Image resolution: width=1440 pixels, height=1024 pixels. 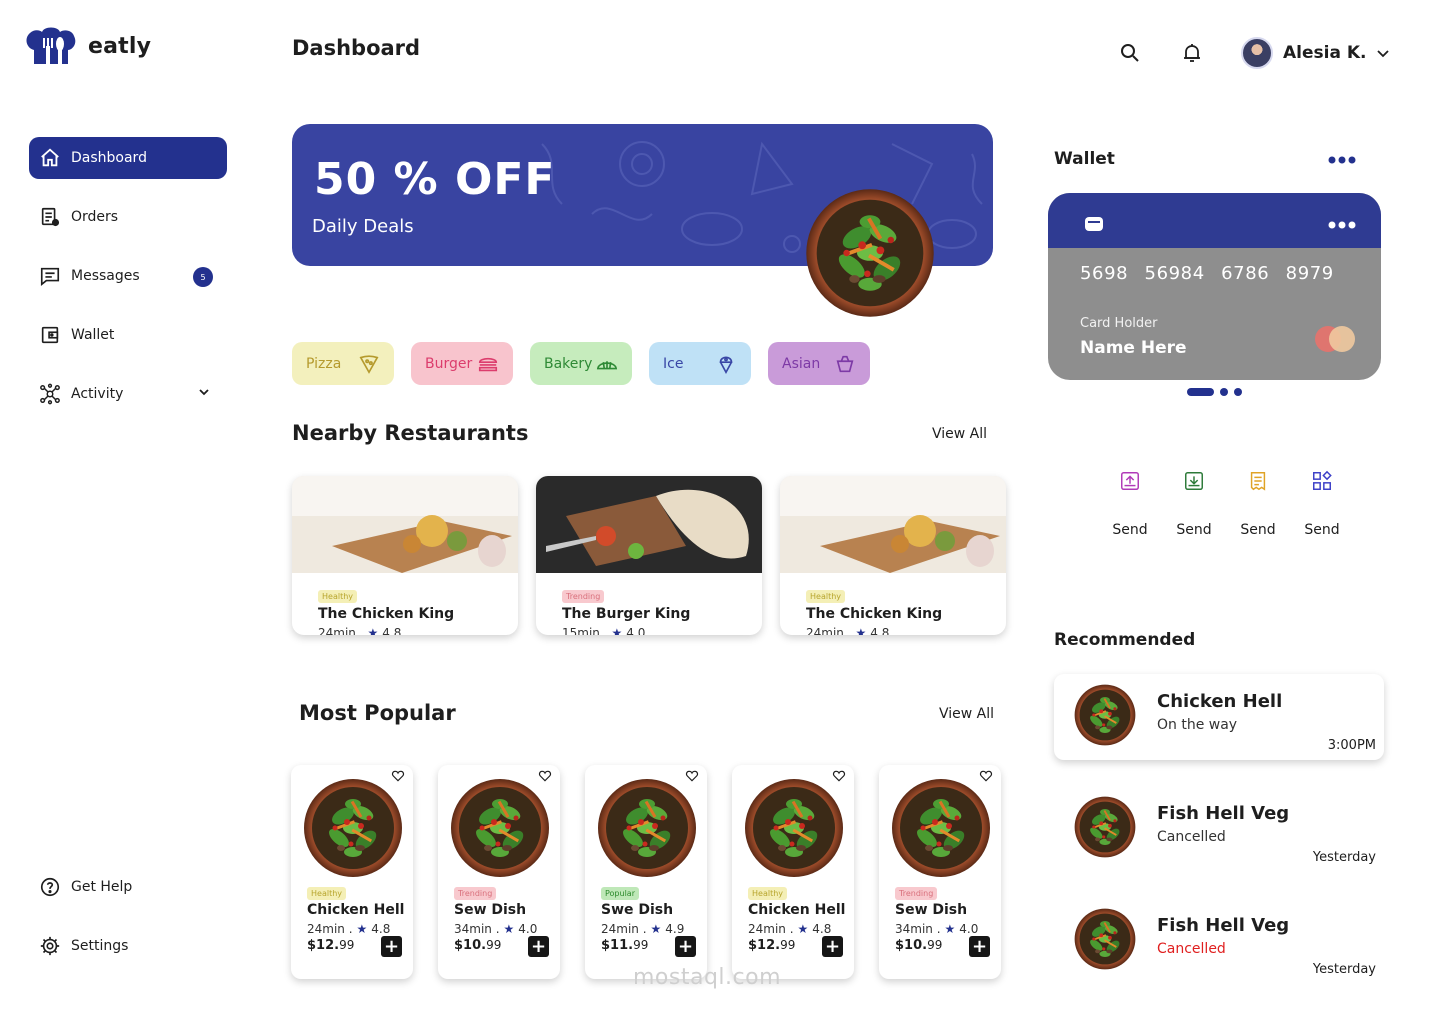 I want to click on user-menu: Alesia K., so click(x=1315, y=53).